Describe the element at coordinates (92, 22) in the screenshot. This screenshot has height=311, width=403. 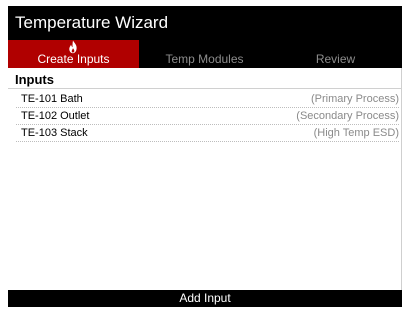
I see `app-title: Temperature Wizard` at that location.